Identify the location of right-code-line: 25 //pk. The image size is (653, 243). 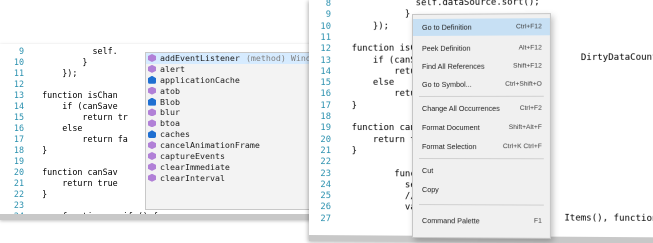
(367, 197).